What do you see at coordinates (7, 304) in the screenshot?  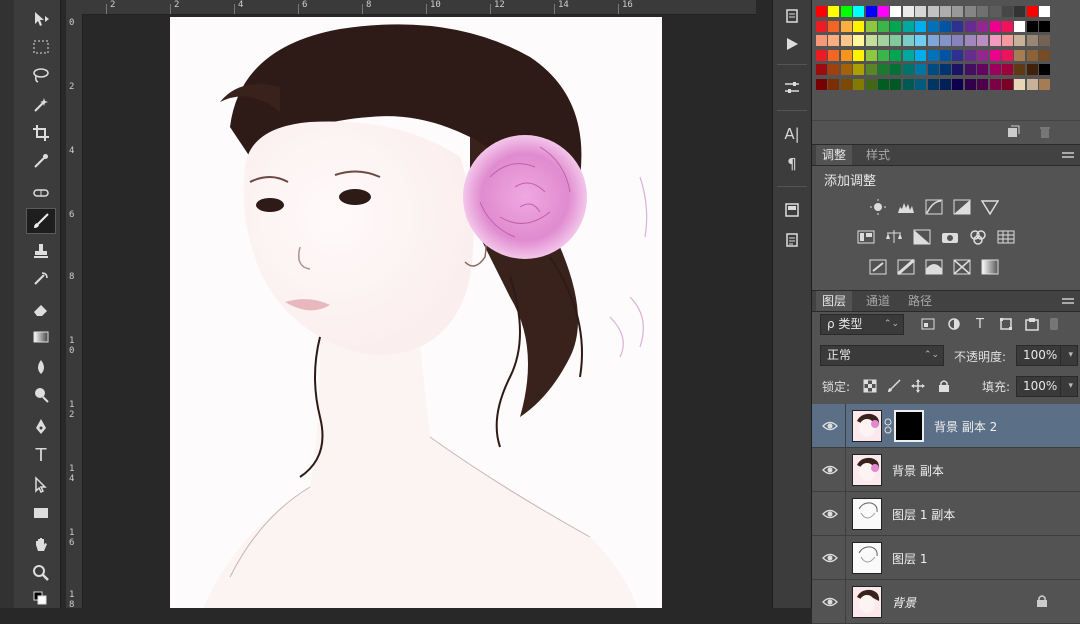 I see `toolbar-grip` at bounding box center [7, 304].